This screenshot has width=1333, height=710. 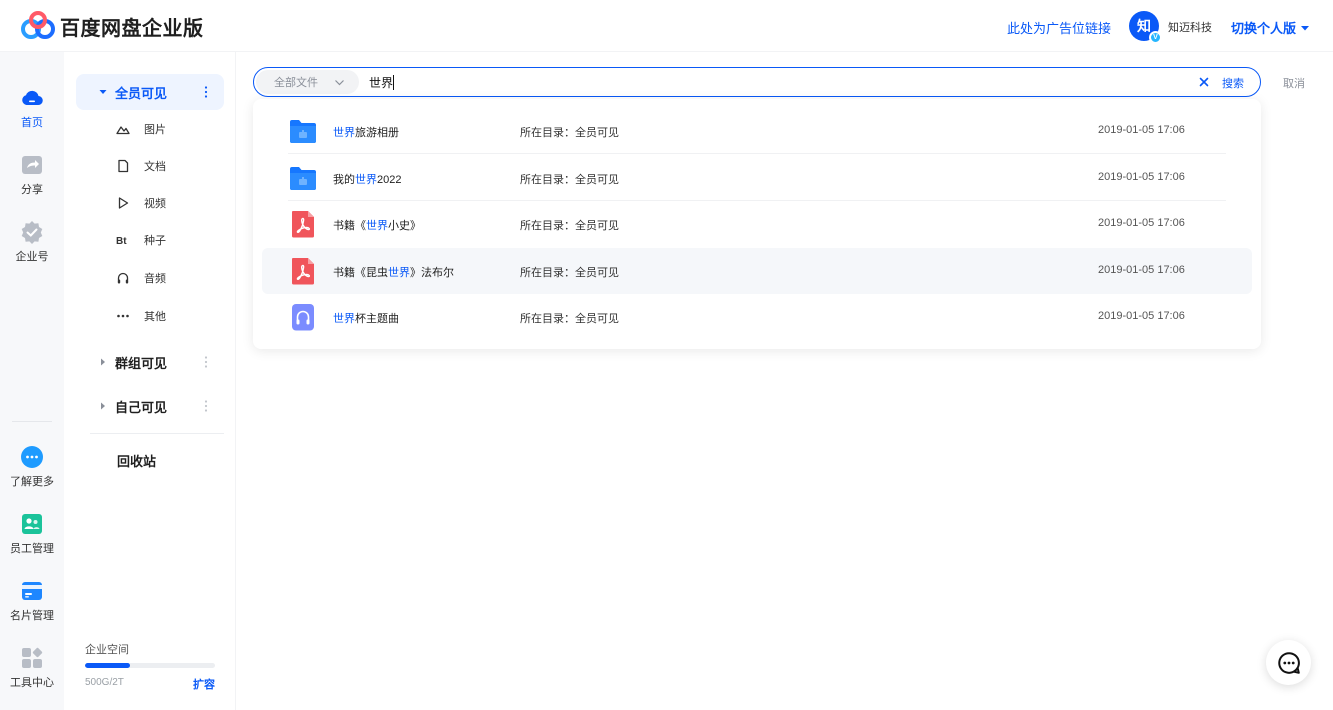 What do you see at coordinates (123, 278) in the screenshot?
I see `headphones-icon` at bounding box center [123, 278].